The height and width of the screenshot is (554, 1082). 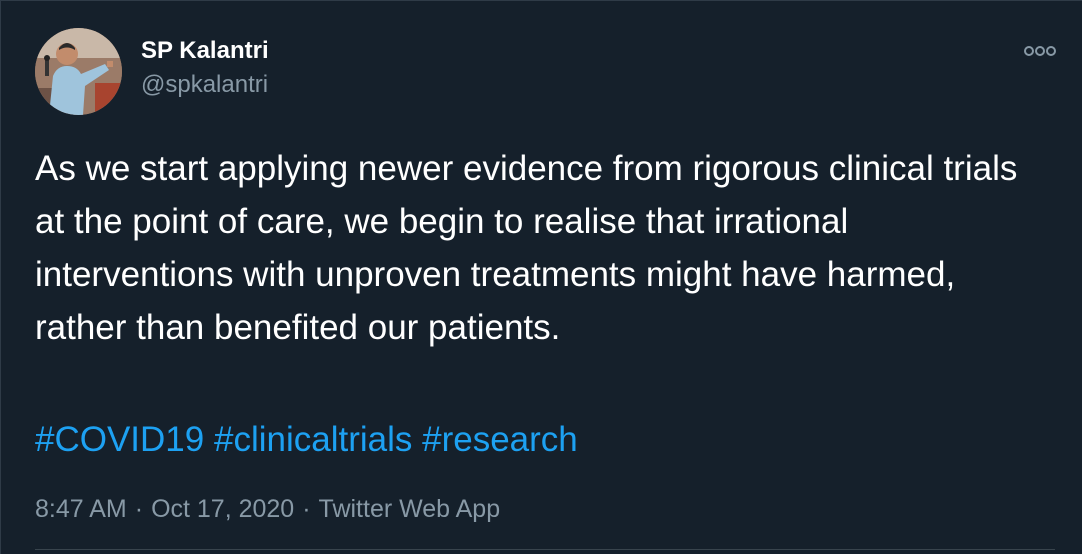 What do you see at coordinates (500, 439) in the screenshot?
I see `hashtag-research: #research` at bounding box center [500, 439].